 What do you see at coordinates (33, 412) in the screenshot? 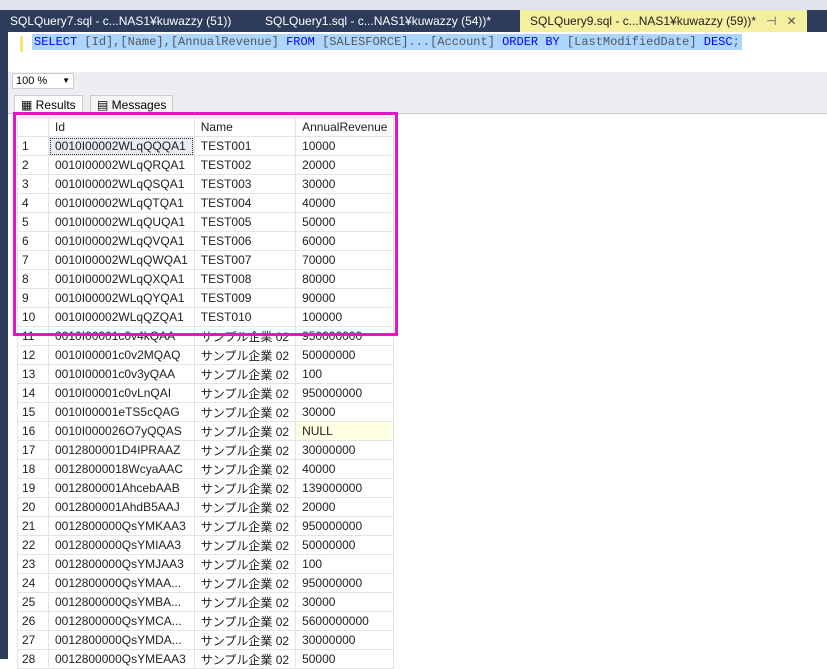
I see `row-number: 15` at bounding box center [33, 412].